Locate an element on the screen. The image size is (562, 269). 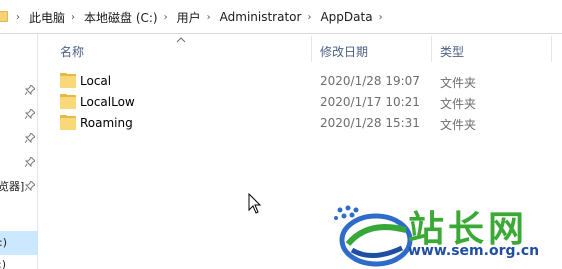
breadcrumb-this-pc: 此电脑 is located at coordinates (47, 17).